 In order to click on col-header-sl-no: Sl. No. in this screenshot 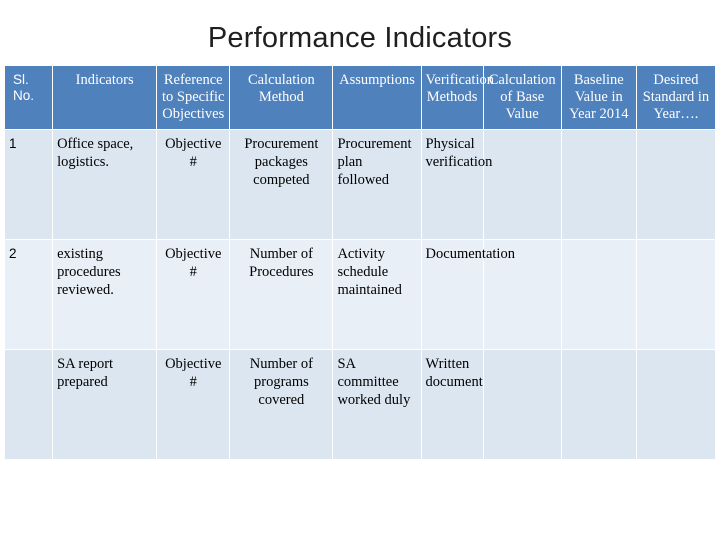, I will do `click(28, 97)`.